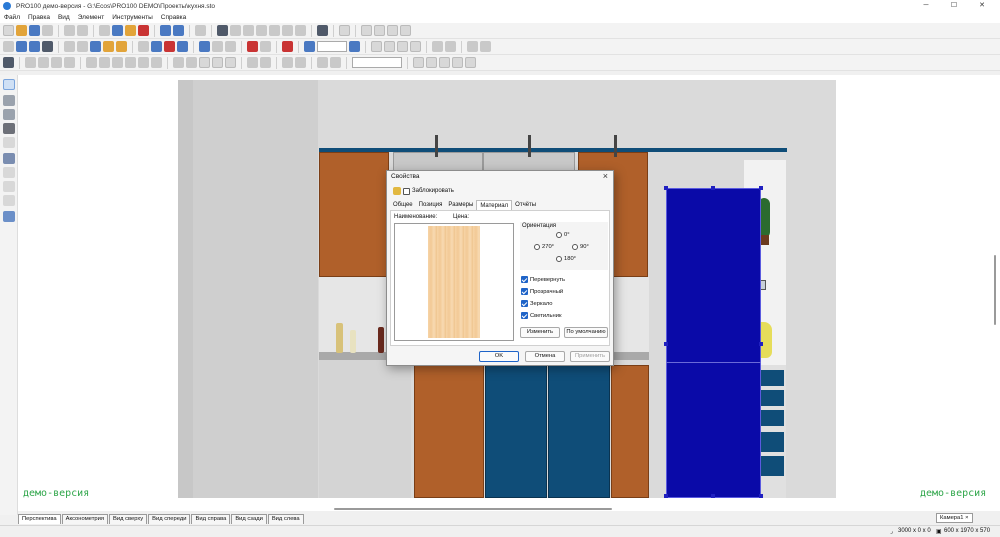  Describe the element at coordinates (335, 62) in the screenshot. I see `detach-icon` at that location.